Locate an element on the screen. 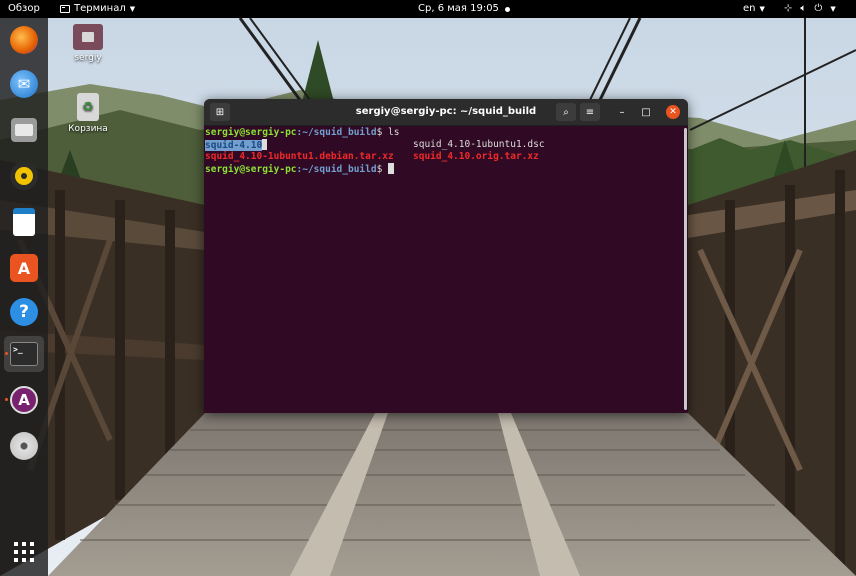 This screenshot has height=576, width=856. terminal-line: sergiy@sergiy-pc:~/squid_build$ is located at coordinates (446, 169).